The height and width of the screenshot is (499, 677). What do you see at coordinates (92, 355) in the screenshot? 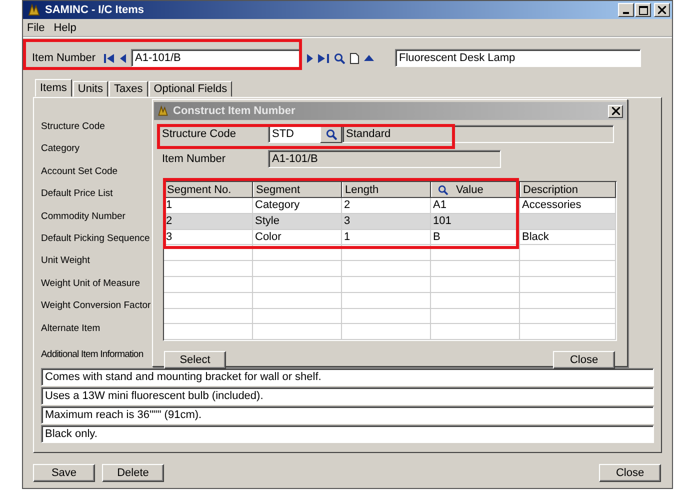
I see `field-label: Additional Item Information` at bounding box center [92, 355].